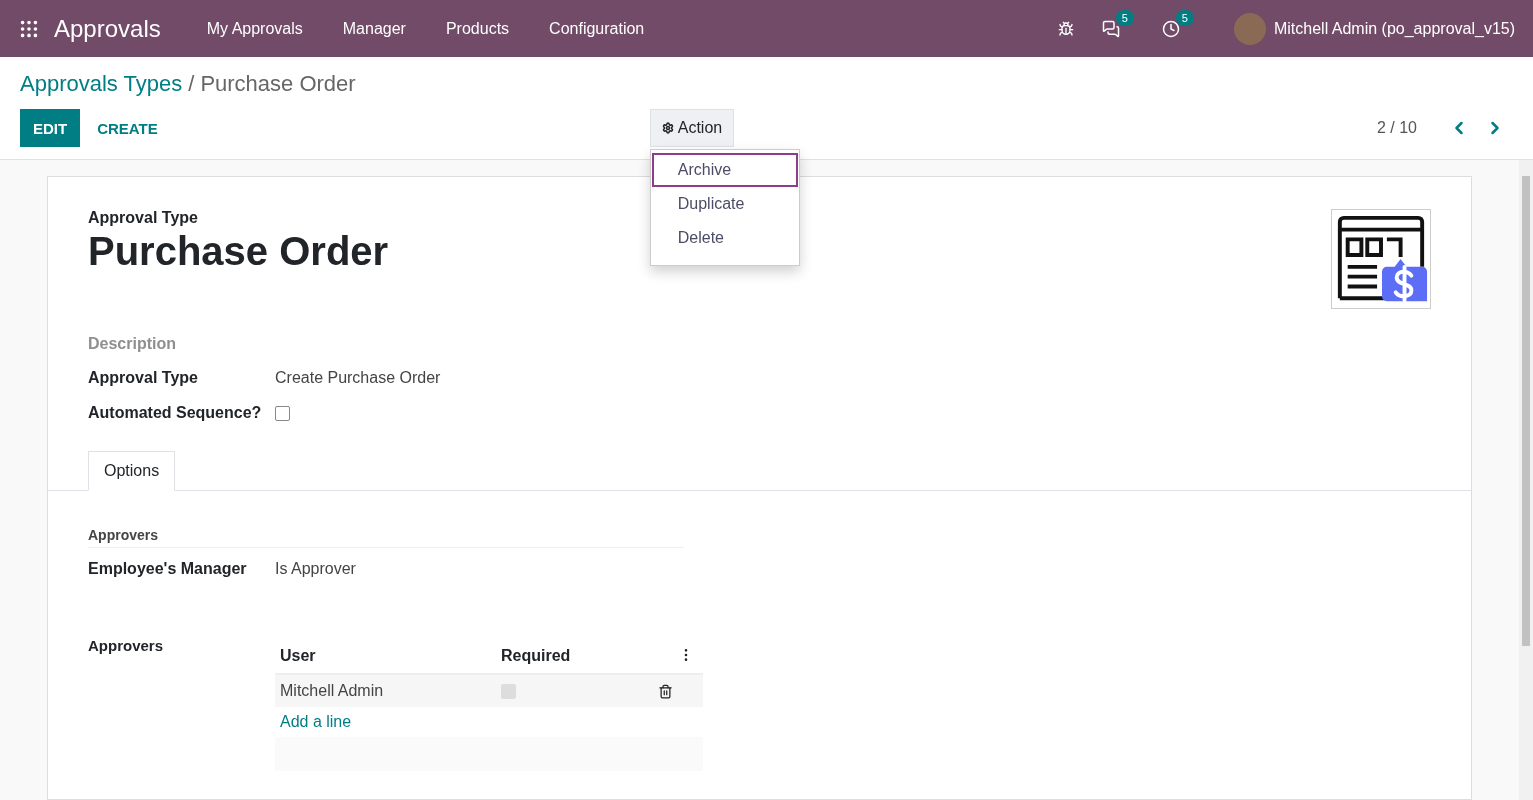 This screenshot has height=800, width=1533. Describe the element at coordinates (1066, 28) in the screenshot. I see `debug-icon` at that location.